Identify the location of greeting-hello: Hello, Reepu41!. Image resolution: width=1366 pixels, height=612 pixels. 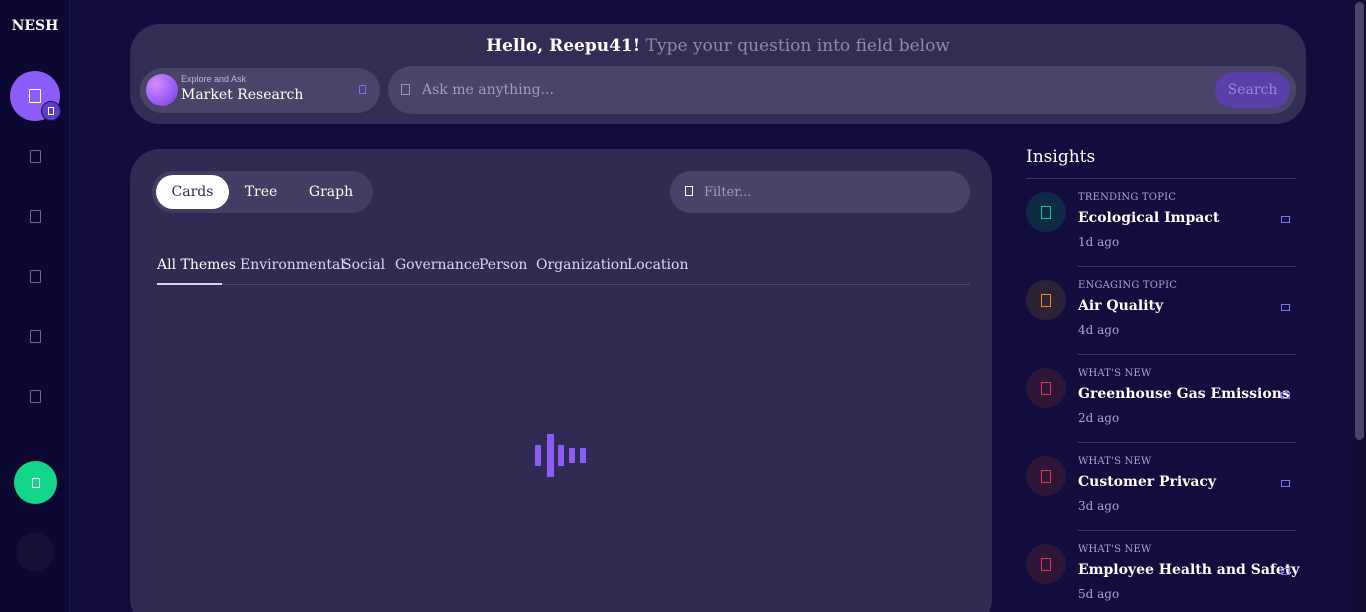
(563, 46).